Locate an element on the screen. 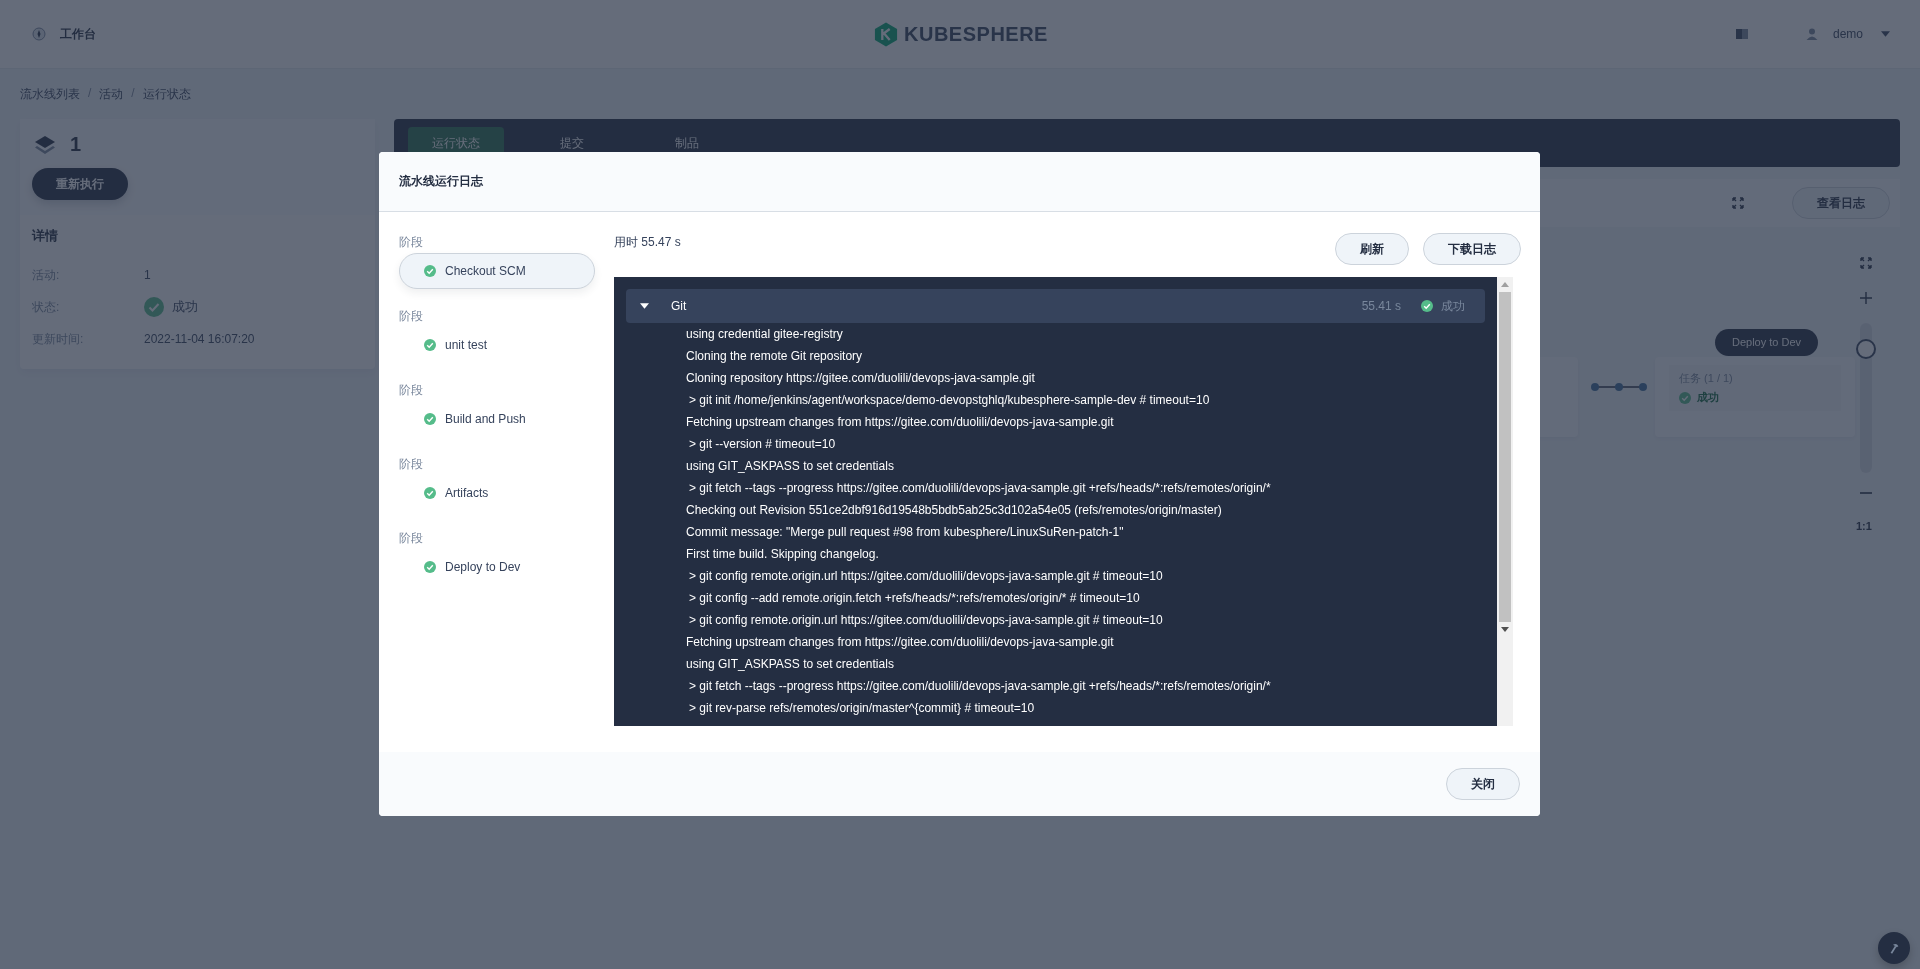 This screenshot has width=1920, height=969. caret-icon is located at coordinates (644, 306).